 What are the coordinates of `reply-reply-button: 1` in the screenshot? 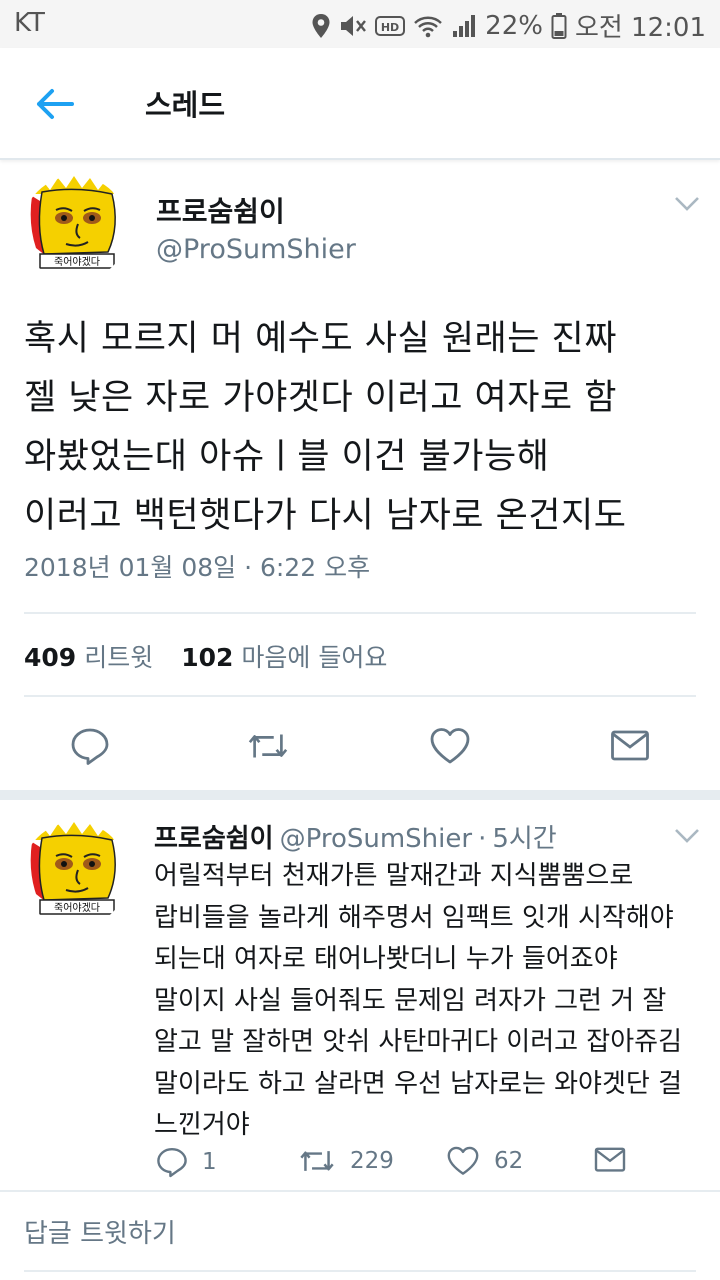 It's located at (186, 1162).